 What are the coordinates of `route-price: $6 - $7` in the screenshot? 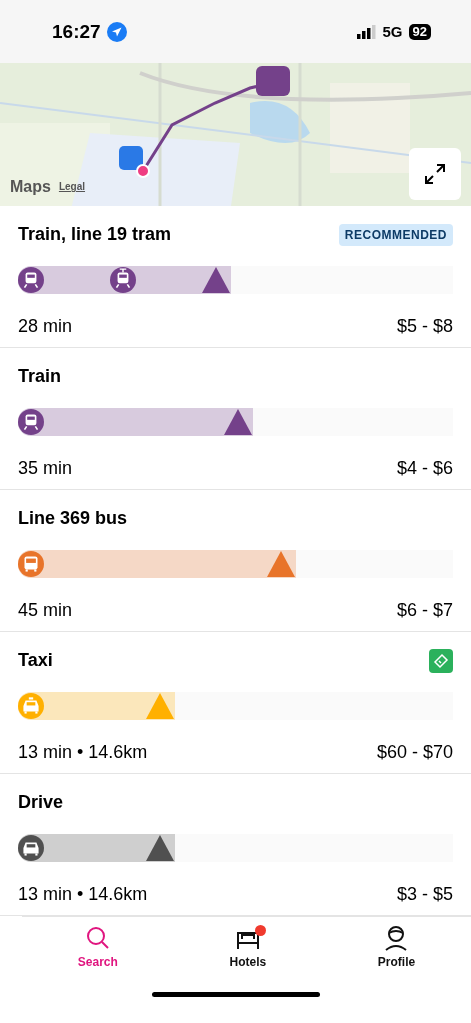 It's located at (424, 610).